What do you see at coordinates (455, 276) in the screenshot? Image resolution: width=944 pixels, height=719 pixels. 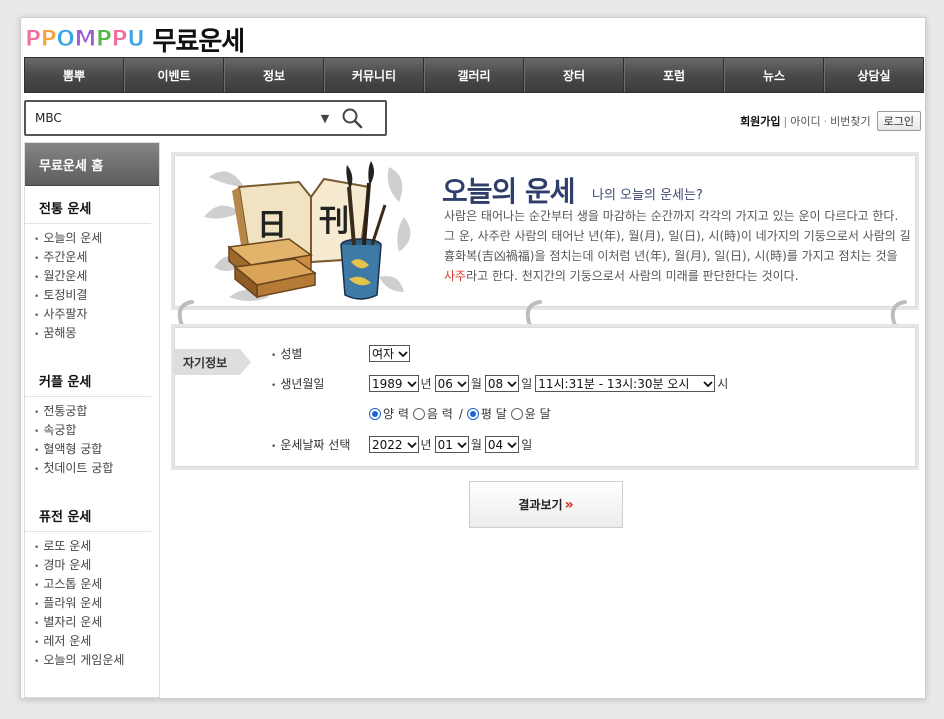 I see `saju-highlight: 사주` at bounding box center [455, 276].